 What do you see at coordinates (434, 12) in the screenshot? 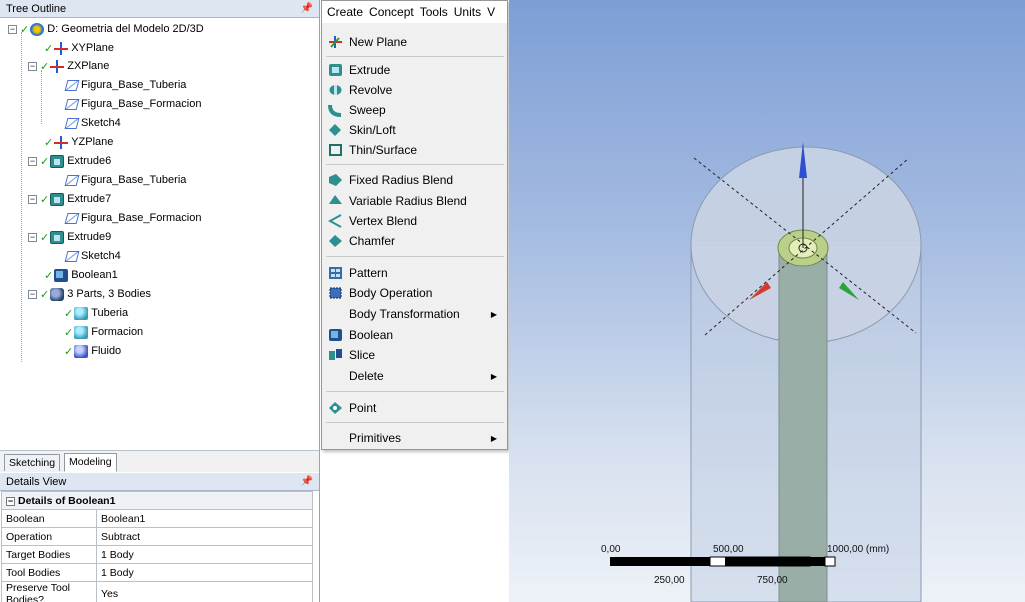
I see `menu-tools: Tools` at bounding box center [434, 12].